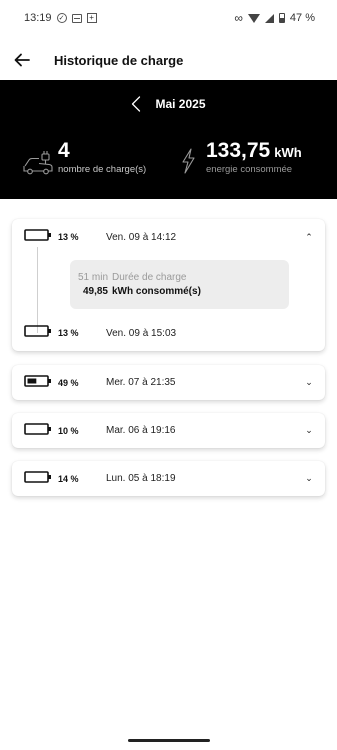 This screenshot has height=750, width=337. Describe the element at coordinates (149, 277) in the screenshot. I see `duration-label: Durée de charge` at that location.